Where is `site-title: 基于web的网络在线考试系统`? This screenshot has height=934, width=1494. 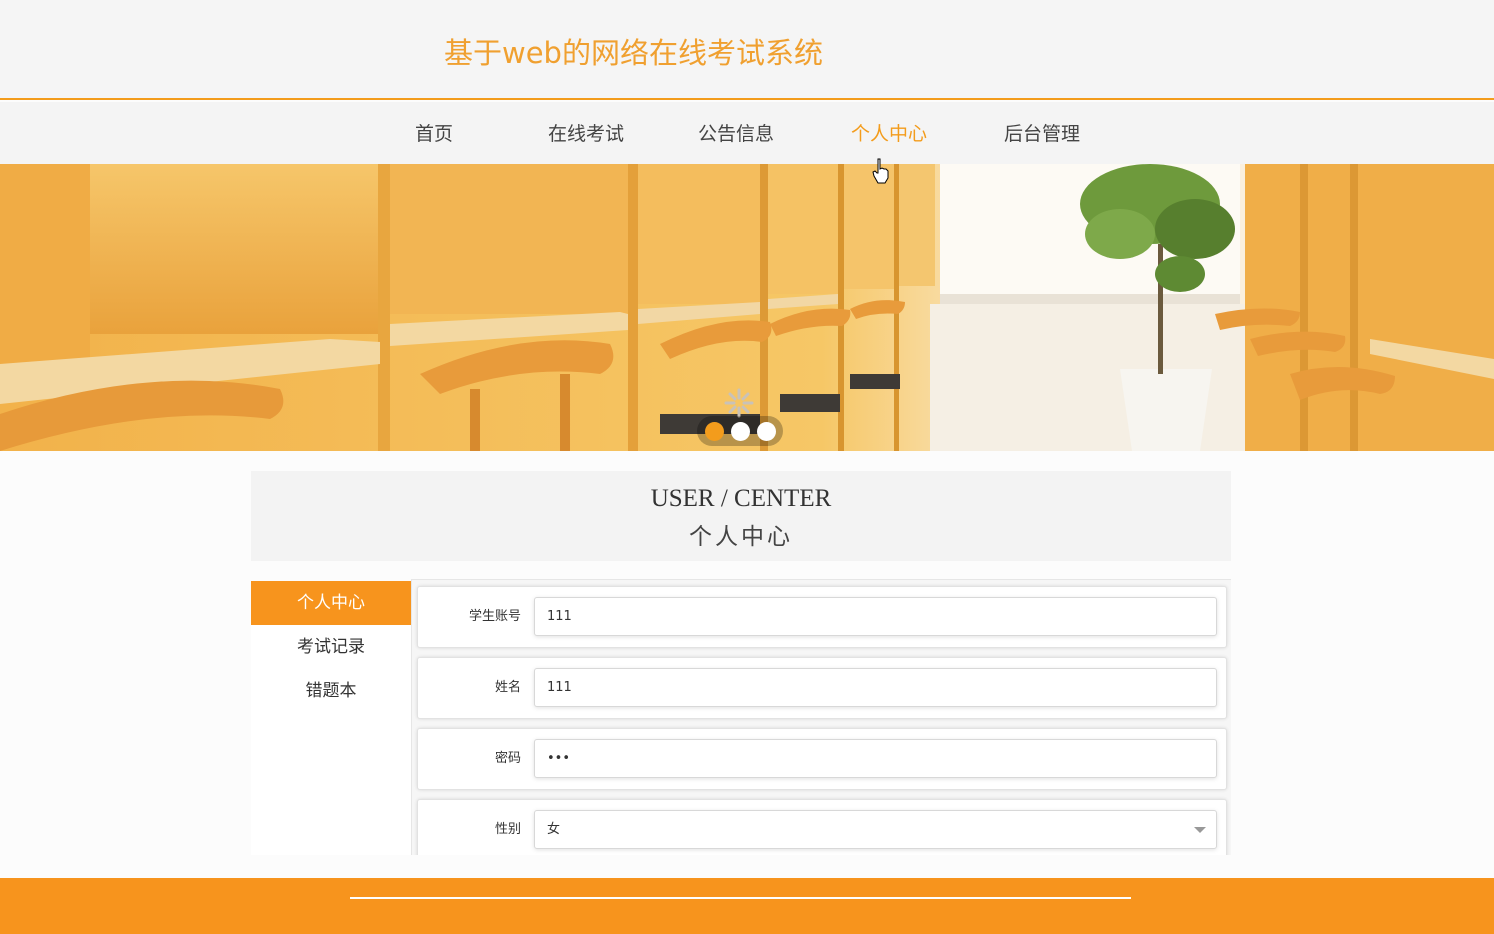 site-title: 基于web的网络在线考试系统 is located at coordinates (633, 53).